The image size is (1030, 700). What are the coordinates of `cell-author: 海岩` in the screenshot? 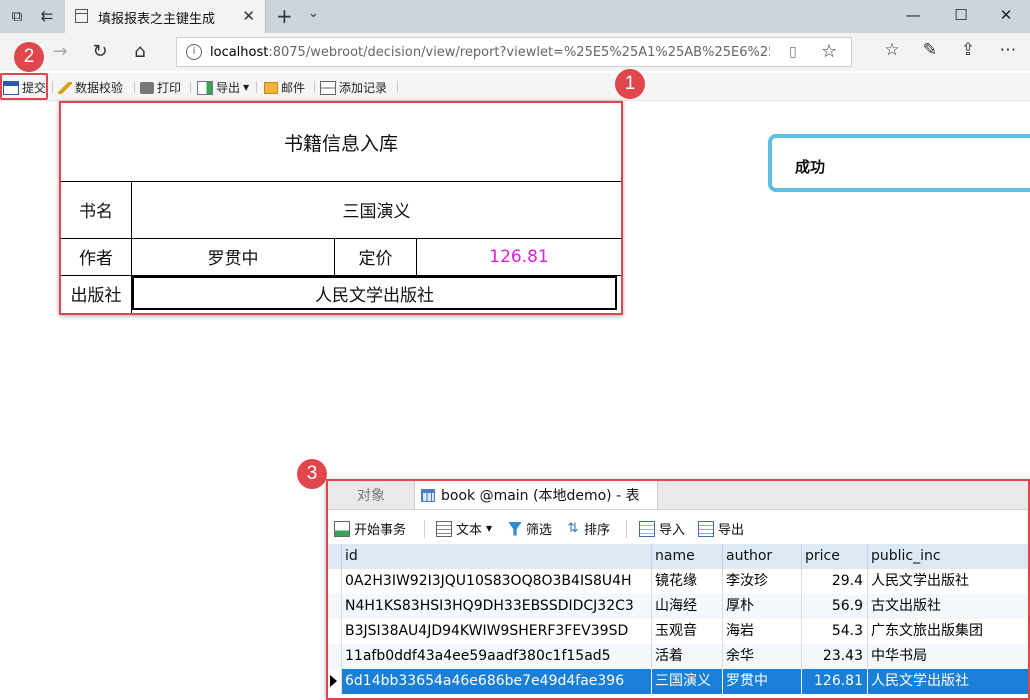 It's located at (762, 631).